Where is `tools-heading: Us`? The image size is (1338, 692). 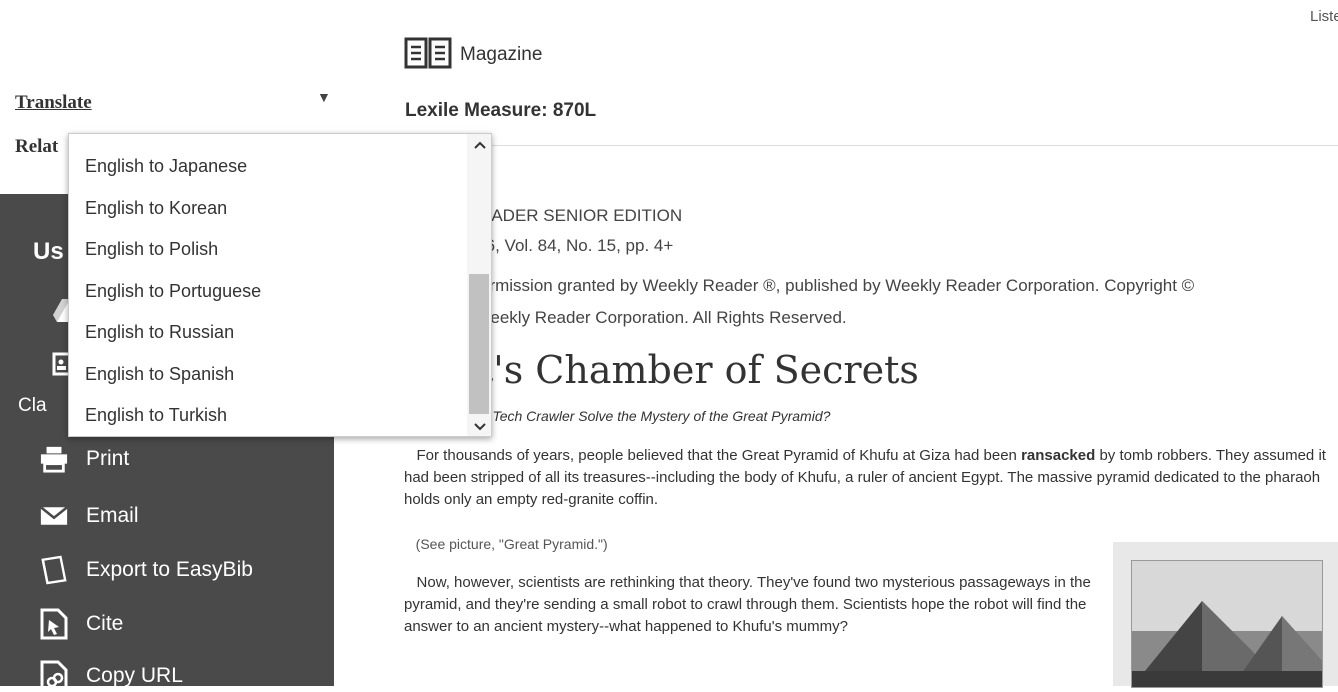 tools-heading: Us is located at coordinates (48, 251).